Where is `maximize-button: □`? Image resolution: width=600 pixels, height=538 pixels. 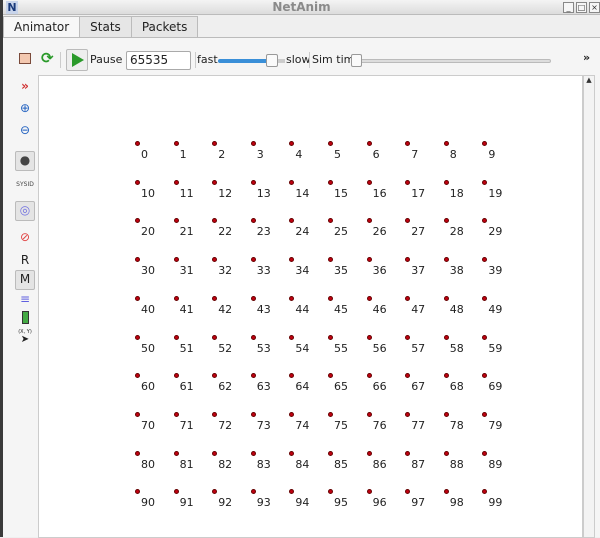 maximize-button: □ is located at coordinates (581, 7).